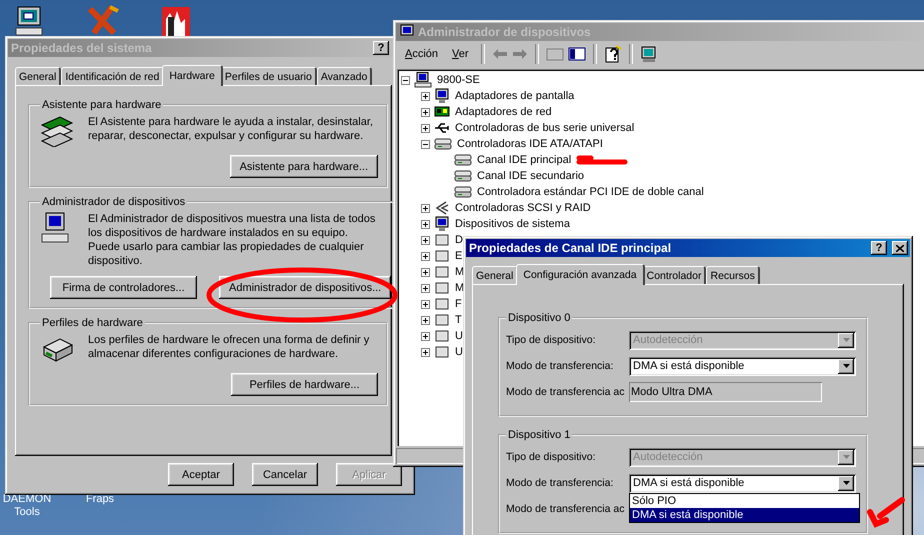  I want to click on tree-item: Dispositivos de sistema, so click(512, 224).